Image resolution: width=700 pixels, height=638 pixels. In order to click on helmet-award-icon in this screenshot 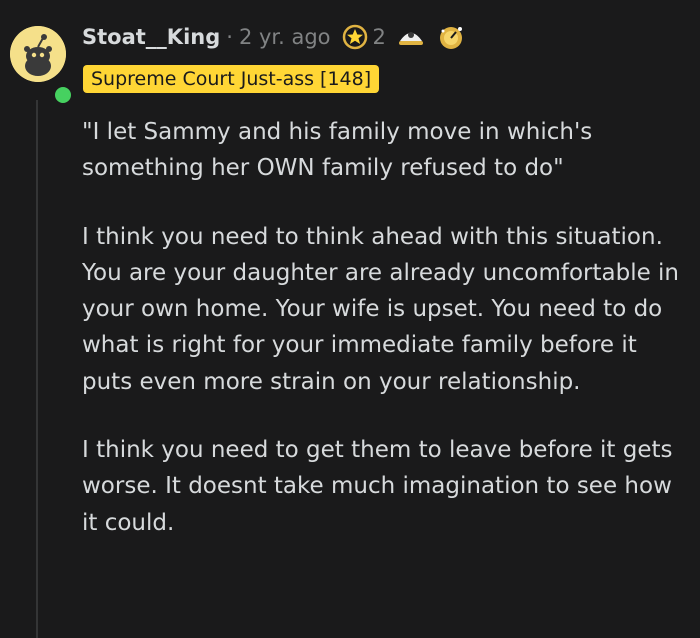, I will do `click(410, 38)`.